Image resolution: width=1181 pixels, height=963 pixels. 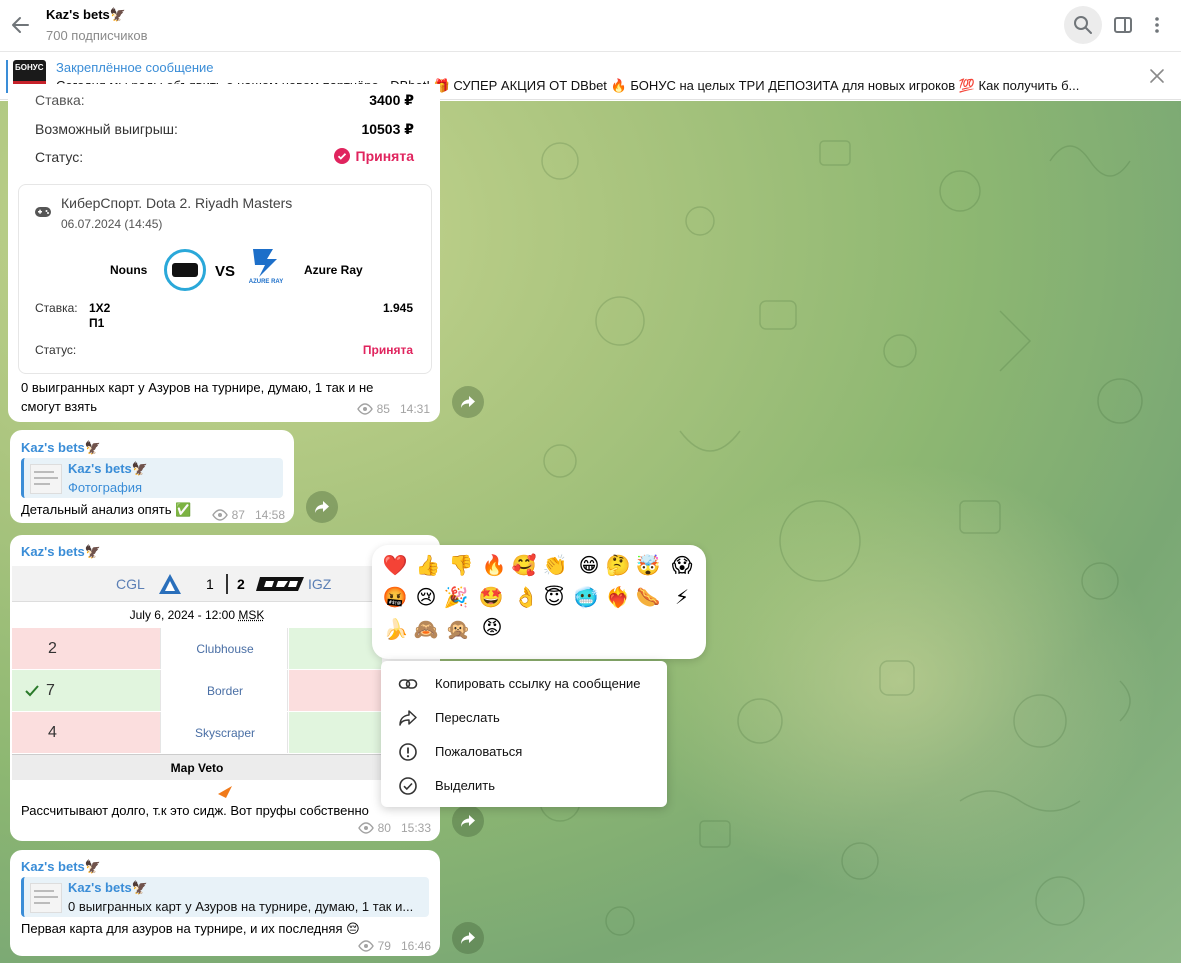 I want to click on team1-name: Nouns, so click(x=129, y=270).